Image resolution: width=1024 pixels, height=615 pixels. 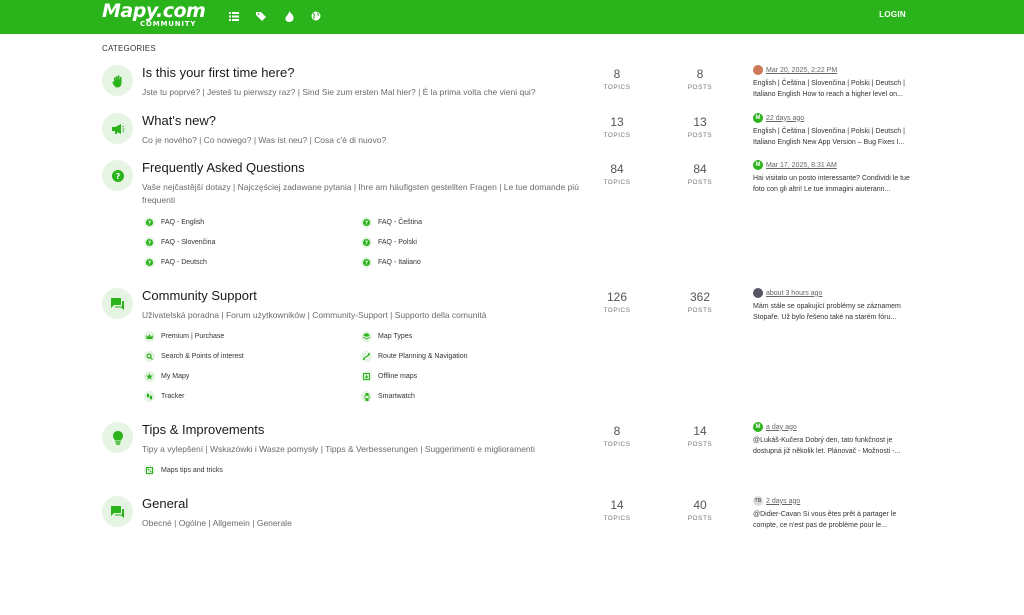 What do you see at coordinates (117, 80) in the screenshot?
I see `hand-wave-icon` at bounding box center [117, 80].